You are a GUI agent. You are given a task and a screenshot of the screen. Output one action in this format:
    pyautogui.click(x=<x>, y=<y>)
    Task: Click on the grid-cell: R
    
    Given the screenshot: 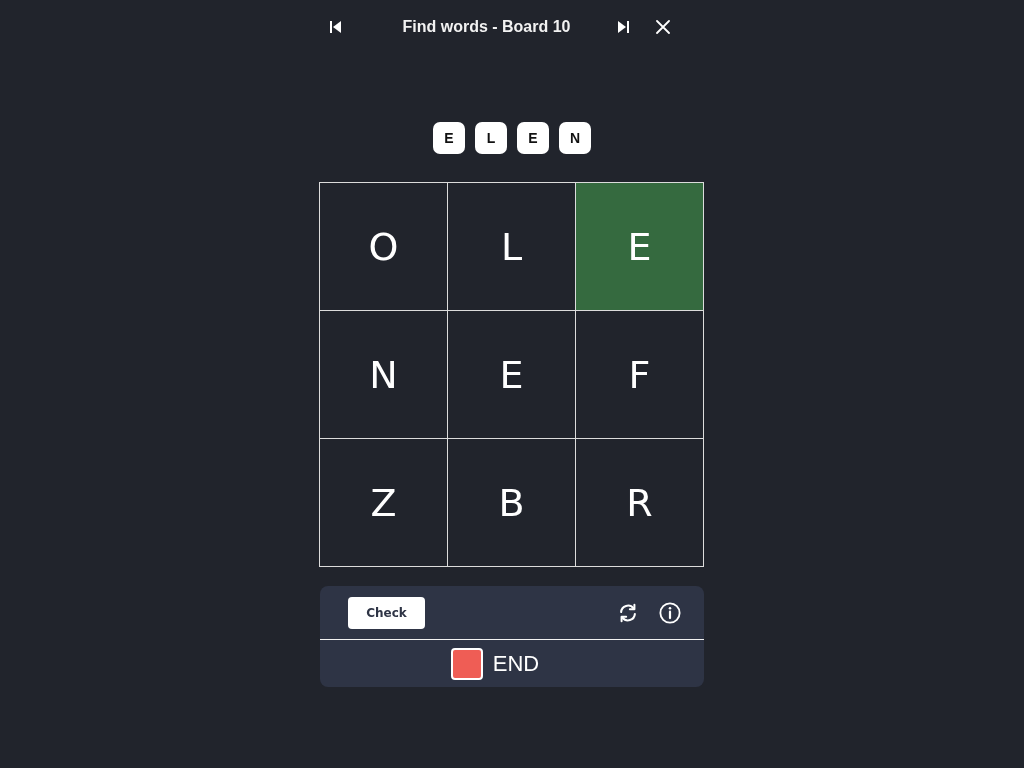 What is the action you would take?
    pyautogui.click(x=639, y=502)
    